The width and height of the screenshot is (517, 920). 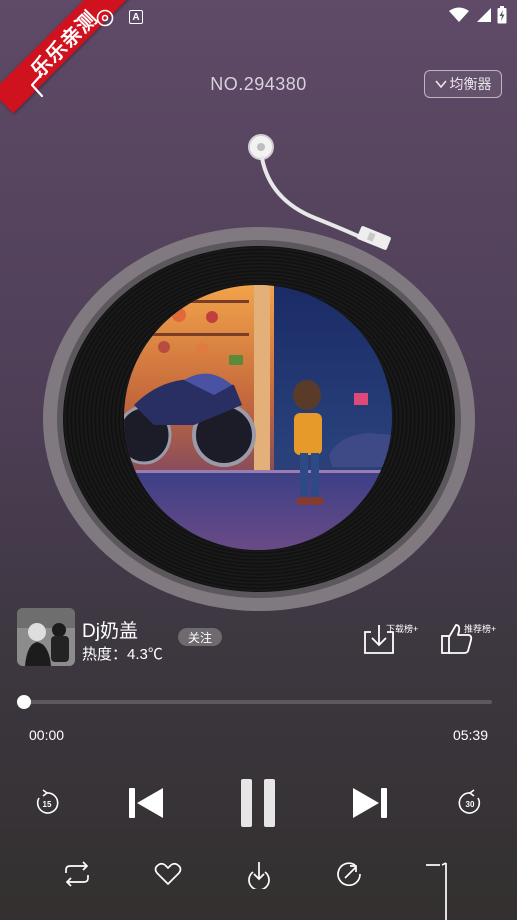 What do you see at coordinates (484, 15) in the screenshot?
I see `signal-icon` at bounding box center [484, 15].